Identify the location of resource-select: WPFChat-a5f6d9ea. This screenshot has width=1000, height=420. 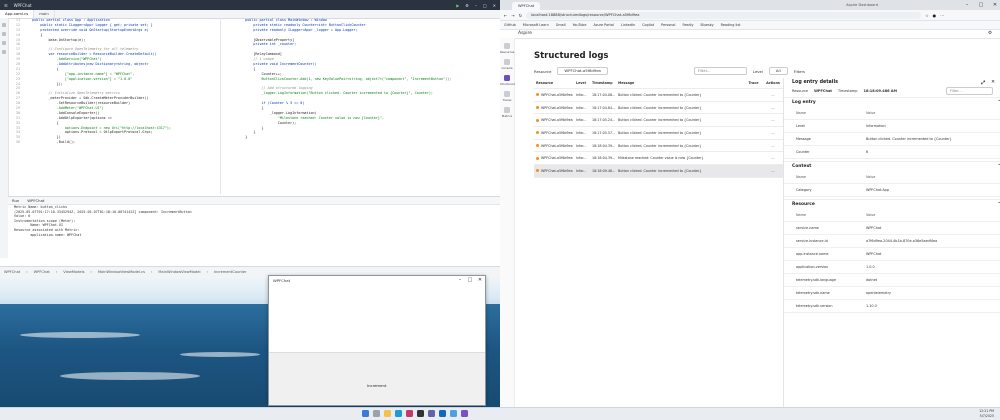
(582, 71).